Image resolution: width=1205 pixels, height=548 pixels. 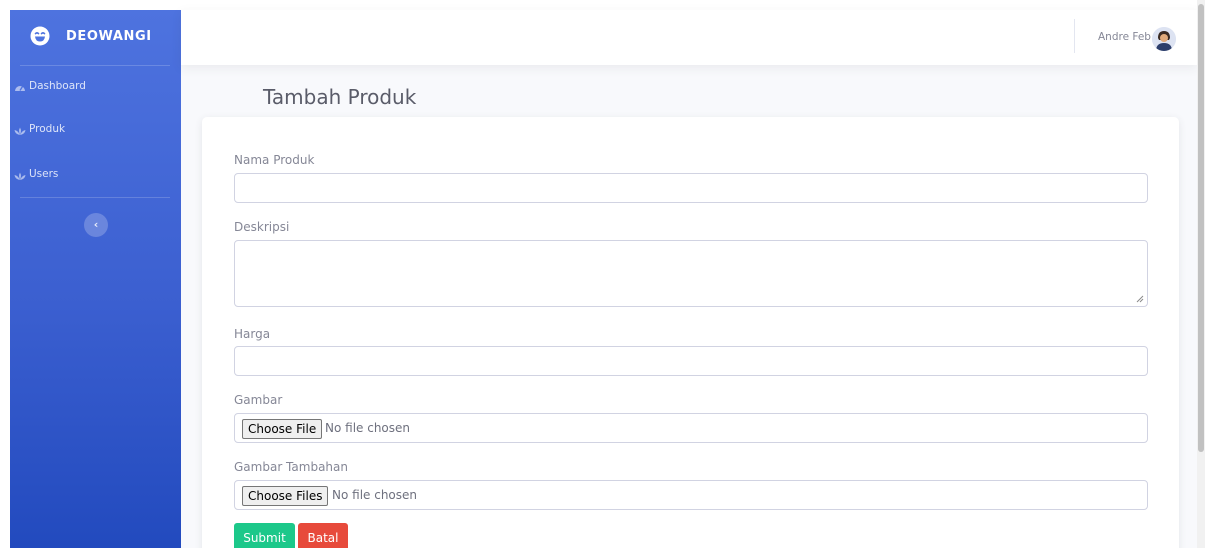 I want to click on sidebar-item-label: Users, so click(x=44, y=174).